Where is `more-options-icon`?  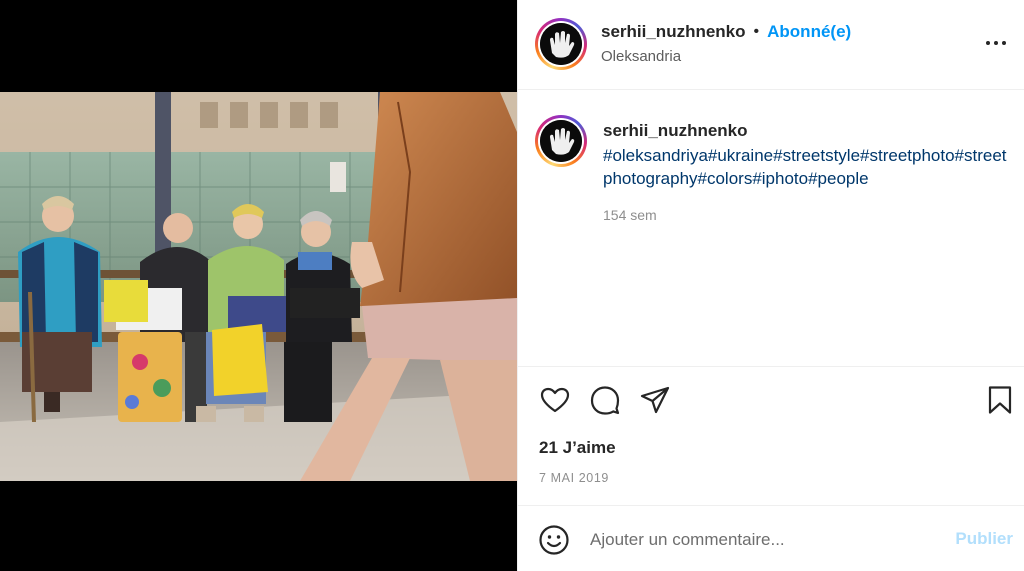 more-options-icon is located at coordinates (996, 43).